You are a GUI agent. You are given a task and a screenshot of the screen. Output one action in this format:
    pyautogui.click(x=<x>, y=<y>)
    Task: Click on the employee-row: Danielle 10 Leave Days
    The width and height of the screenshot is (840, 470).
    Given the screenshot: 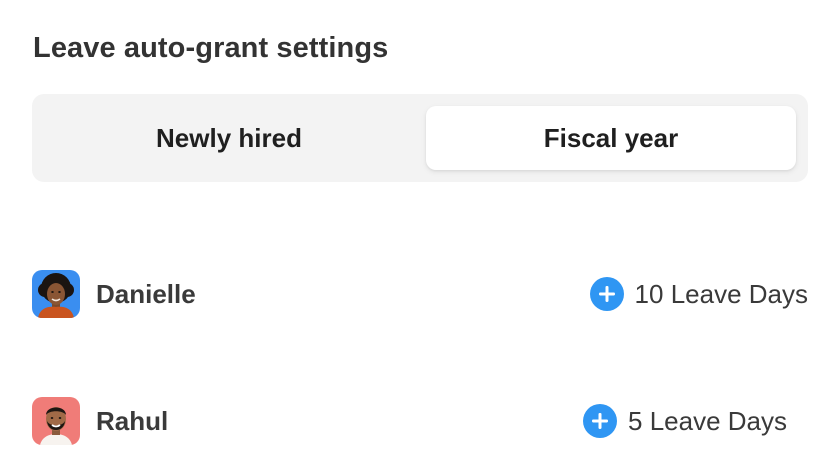 What is the action you would take?
    pyautogui.click(x=420, y=294)
    